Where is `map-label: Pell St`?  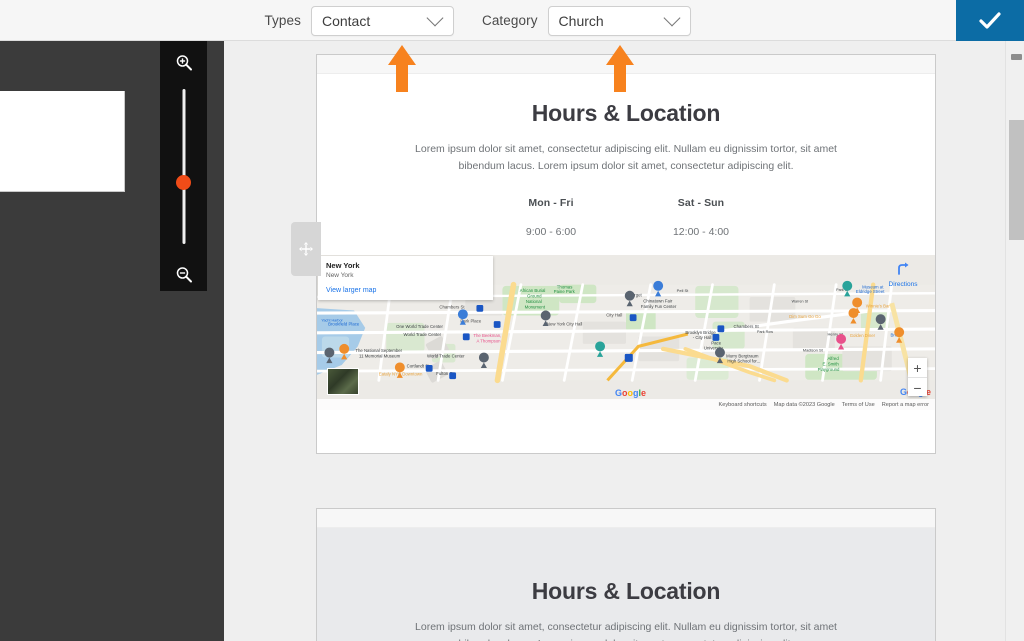
map-label: Pell St is located at coordinates (683, 290).